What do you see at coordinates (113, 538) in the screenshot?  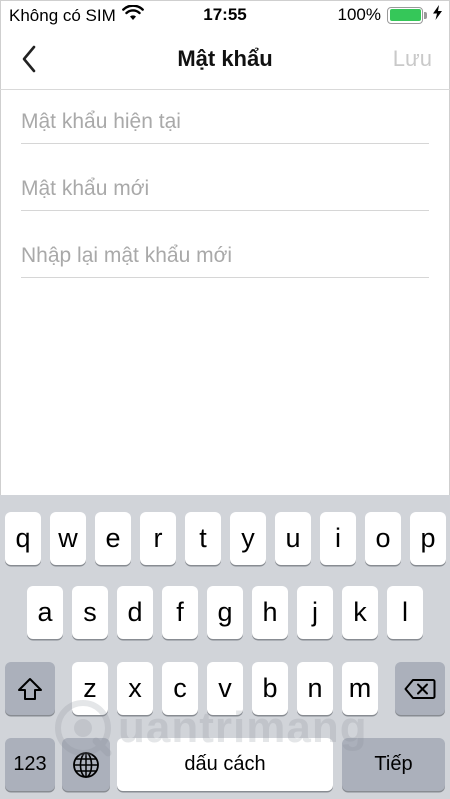 I see `key-e: e` at bounding box center [113, 538].